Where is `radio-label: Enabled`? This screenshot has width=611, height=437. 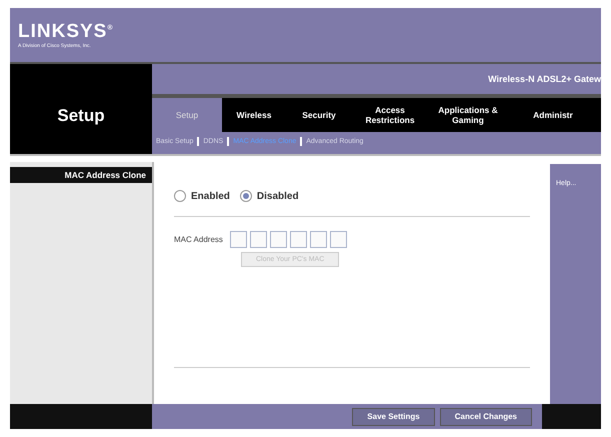 radio-label: Enabled is located at coordinates (210, 196).